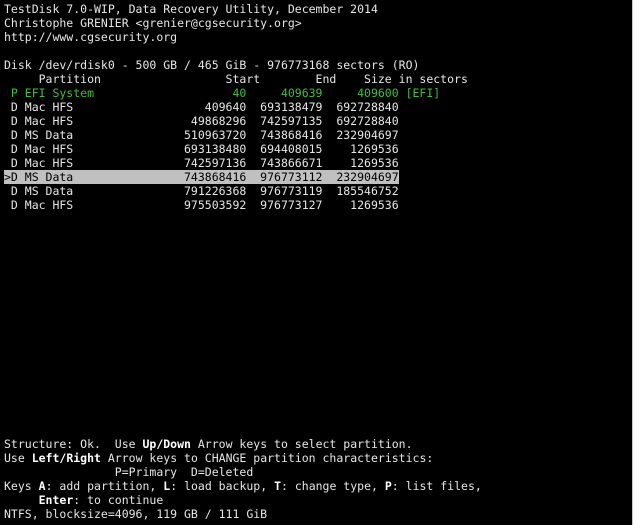 This screenshot has width=636, height=525. I want to click on partition-row-text: >D MS Data 743868416 976773112 232904697, so click(201, 177).